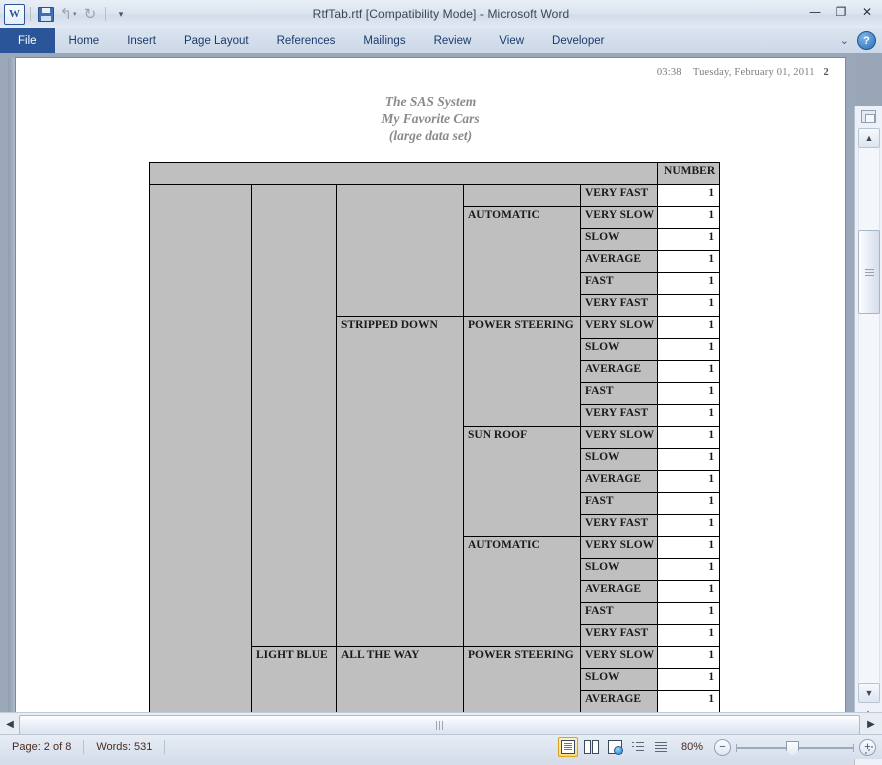  What do you see at coordinates (430, 101) in the screenshot?
I see `report-title-1: The SAS System` at bounding box center [430, 101].